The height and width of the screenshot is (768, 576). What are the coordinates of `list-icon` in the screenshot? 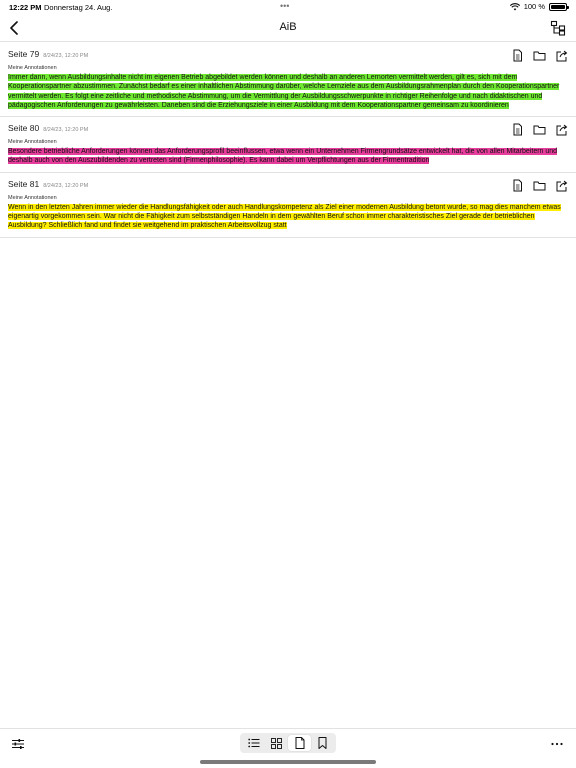 It's located at (253, 743).